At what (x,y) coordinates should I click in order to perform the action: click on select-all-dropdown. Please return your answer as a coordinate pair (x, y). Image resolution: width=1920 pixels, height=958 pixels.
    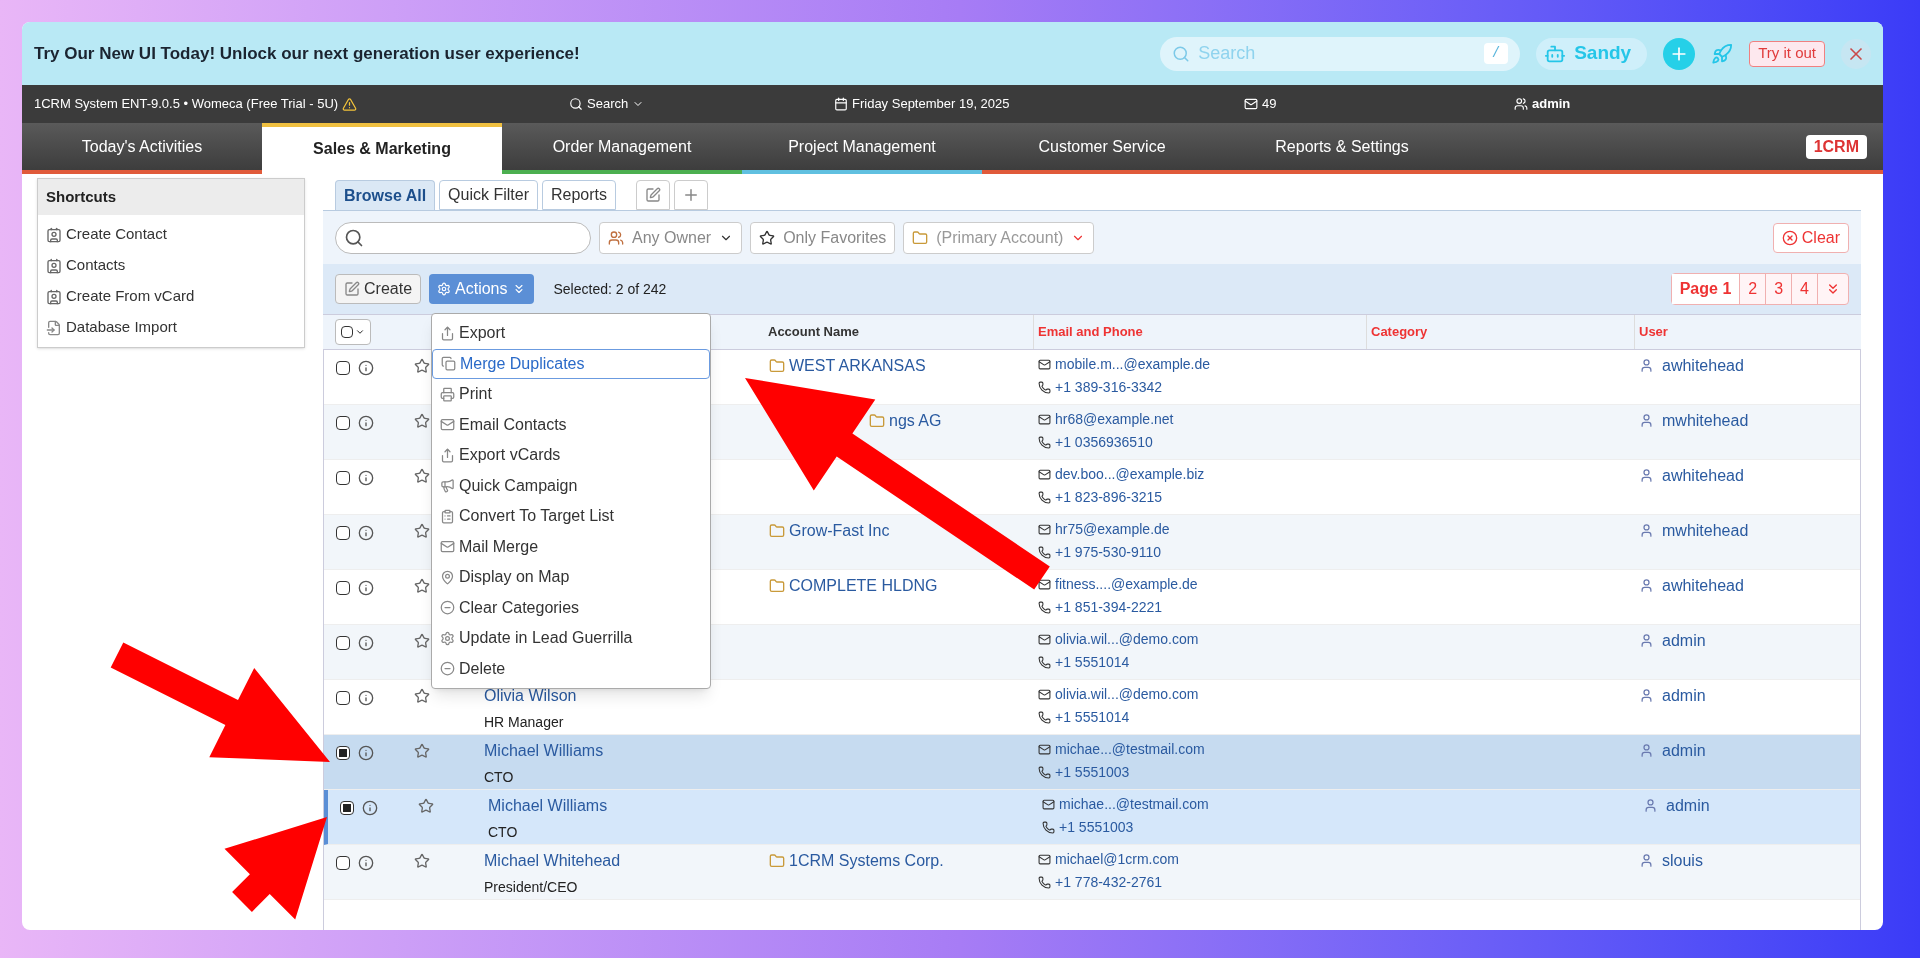
    Looking at the image, I should click on (353, 332).